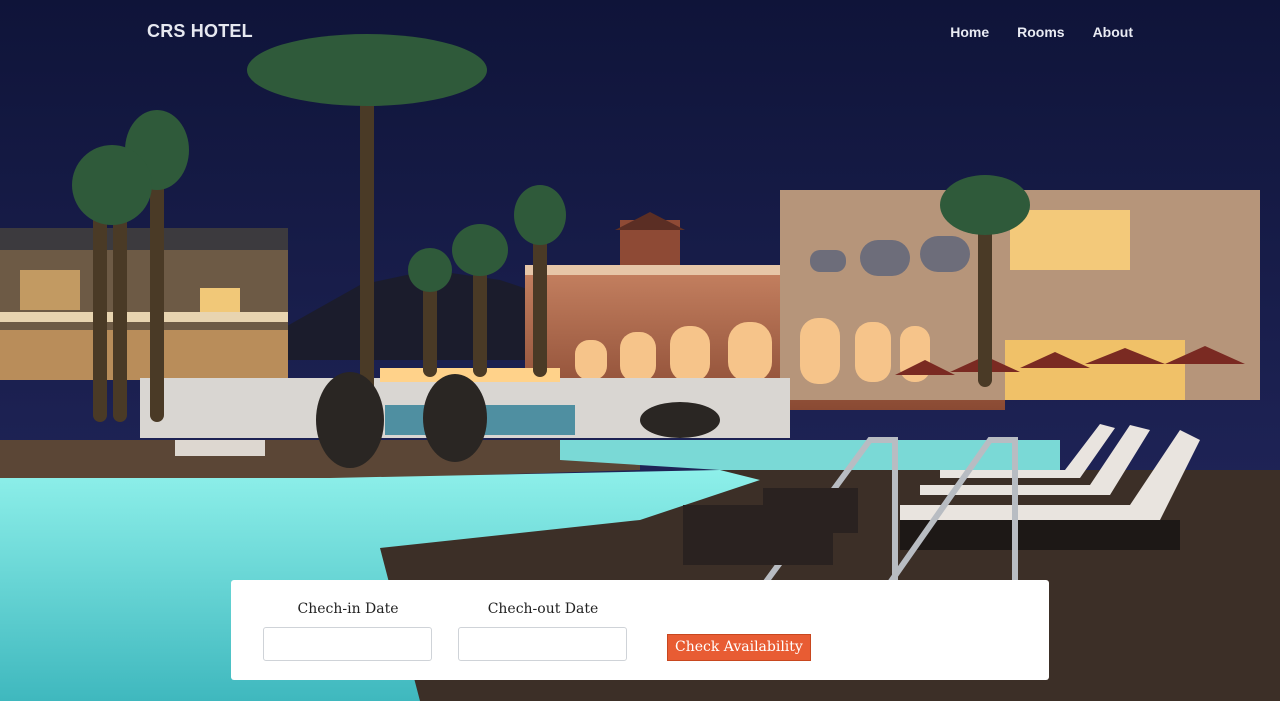 The height and width of the screenshot is (701, 1280). What do you see at coordinates (739, 647) in the screenshot?
I see `check-availability-button: Check Availability` at bounding box center [739, 647].